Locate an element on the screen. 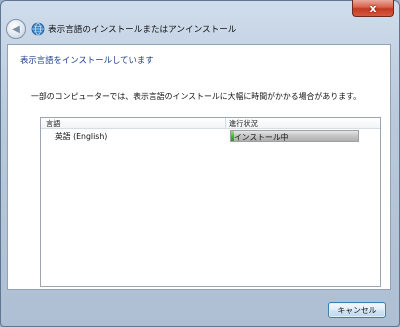  close-button: x is located at coordinates (373, 8).